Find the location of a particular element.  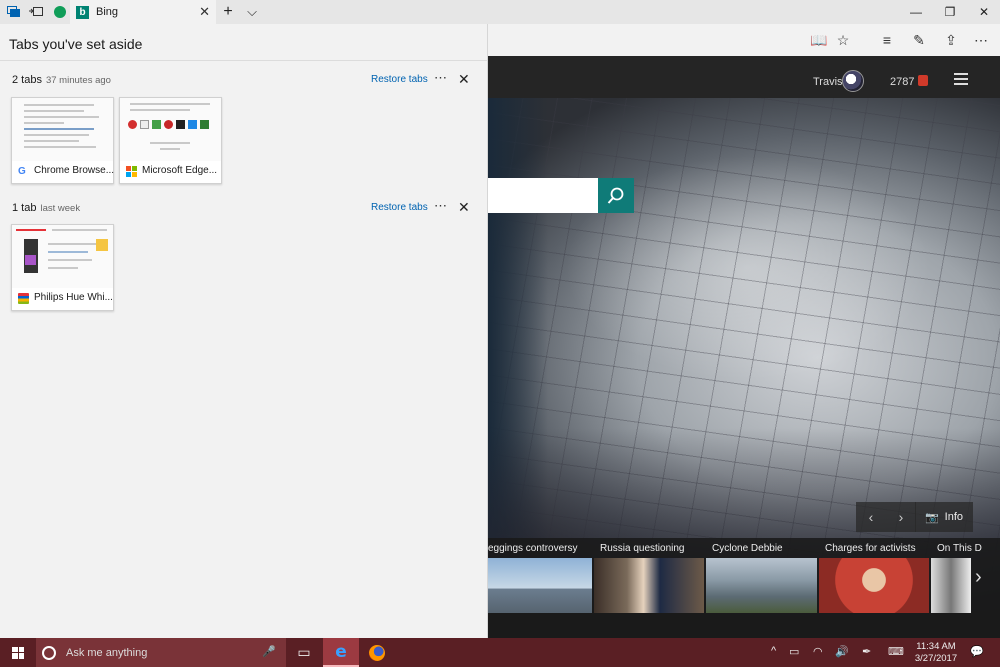

clock-time: 11:34 AM is located at coordinates (936, 646).